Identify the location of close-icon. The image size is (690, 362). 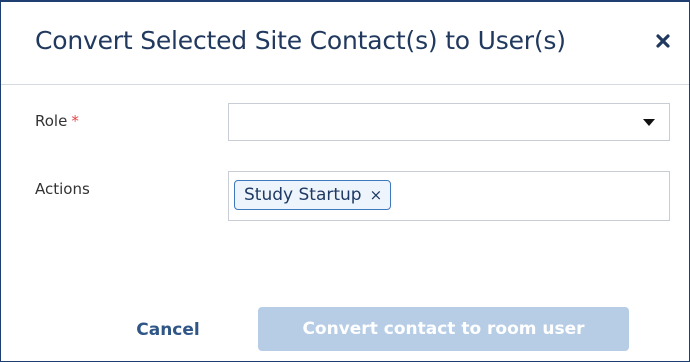
(663, 41).